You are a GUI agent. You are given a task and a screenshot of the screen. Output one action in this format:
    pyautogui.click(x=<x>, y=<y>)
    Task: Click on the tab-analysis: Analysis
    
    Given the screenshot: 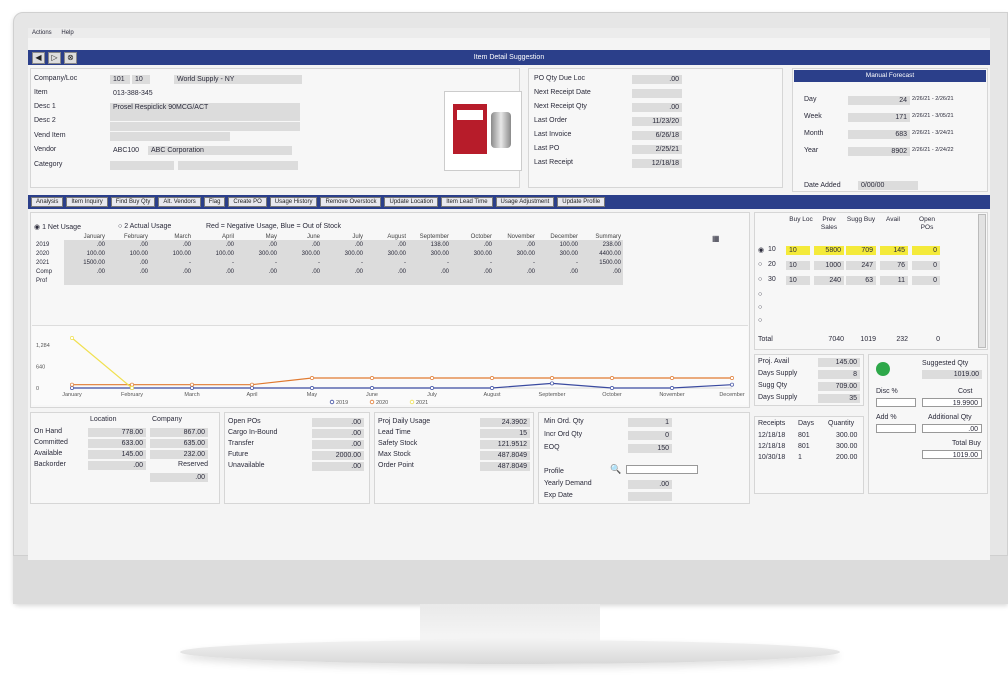 What is the action you would take?
    pyautogui.click(x=47, y=202)
    